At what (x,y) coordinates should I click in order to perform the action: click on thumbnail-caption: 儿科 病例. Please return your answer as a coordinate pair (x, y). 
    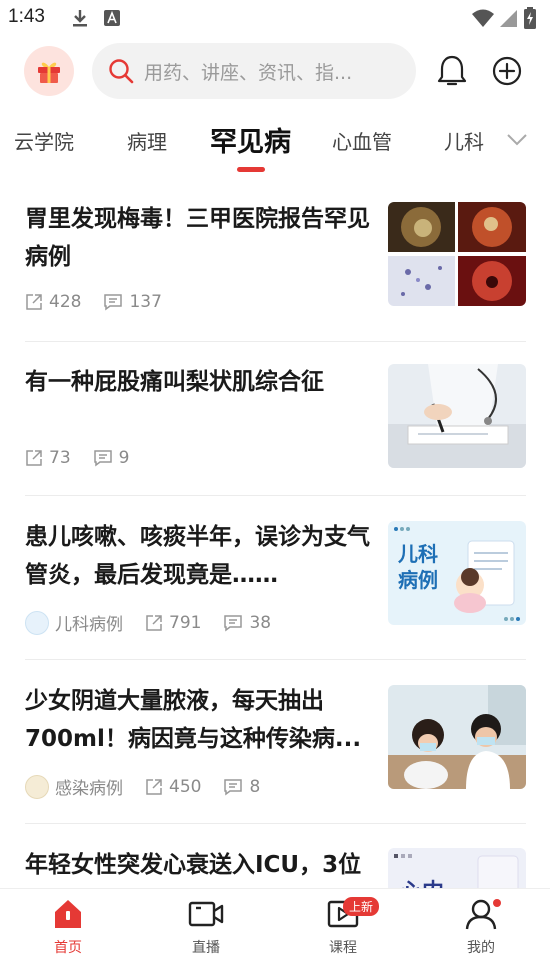
    Looking at the image, I should click on (418, 567).